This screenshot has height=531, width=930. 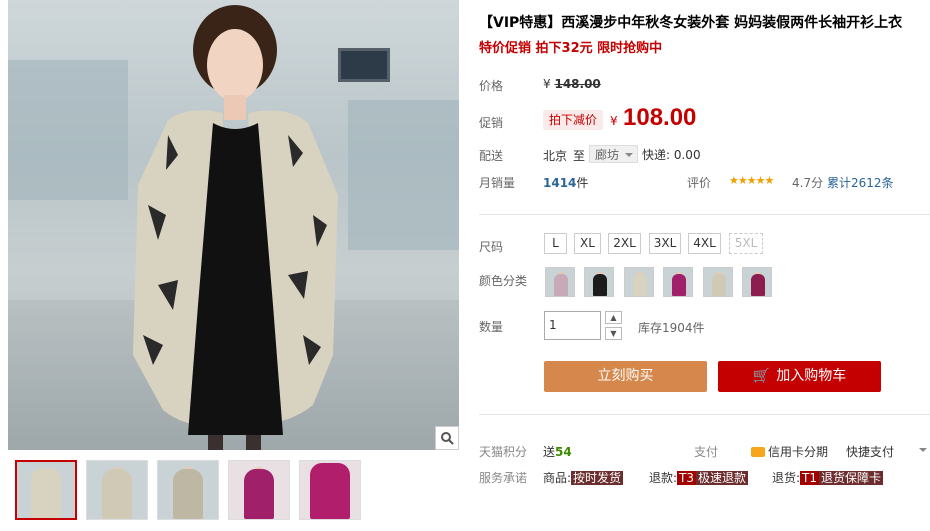 I want to click on arrow-down-icon: ▼, so click(x=613, y=333).